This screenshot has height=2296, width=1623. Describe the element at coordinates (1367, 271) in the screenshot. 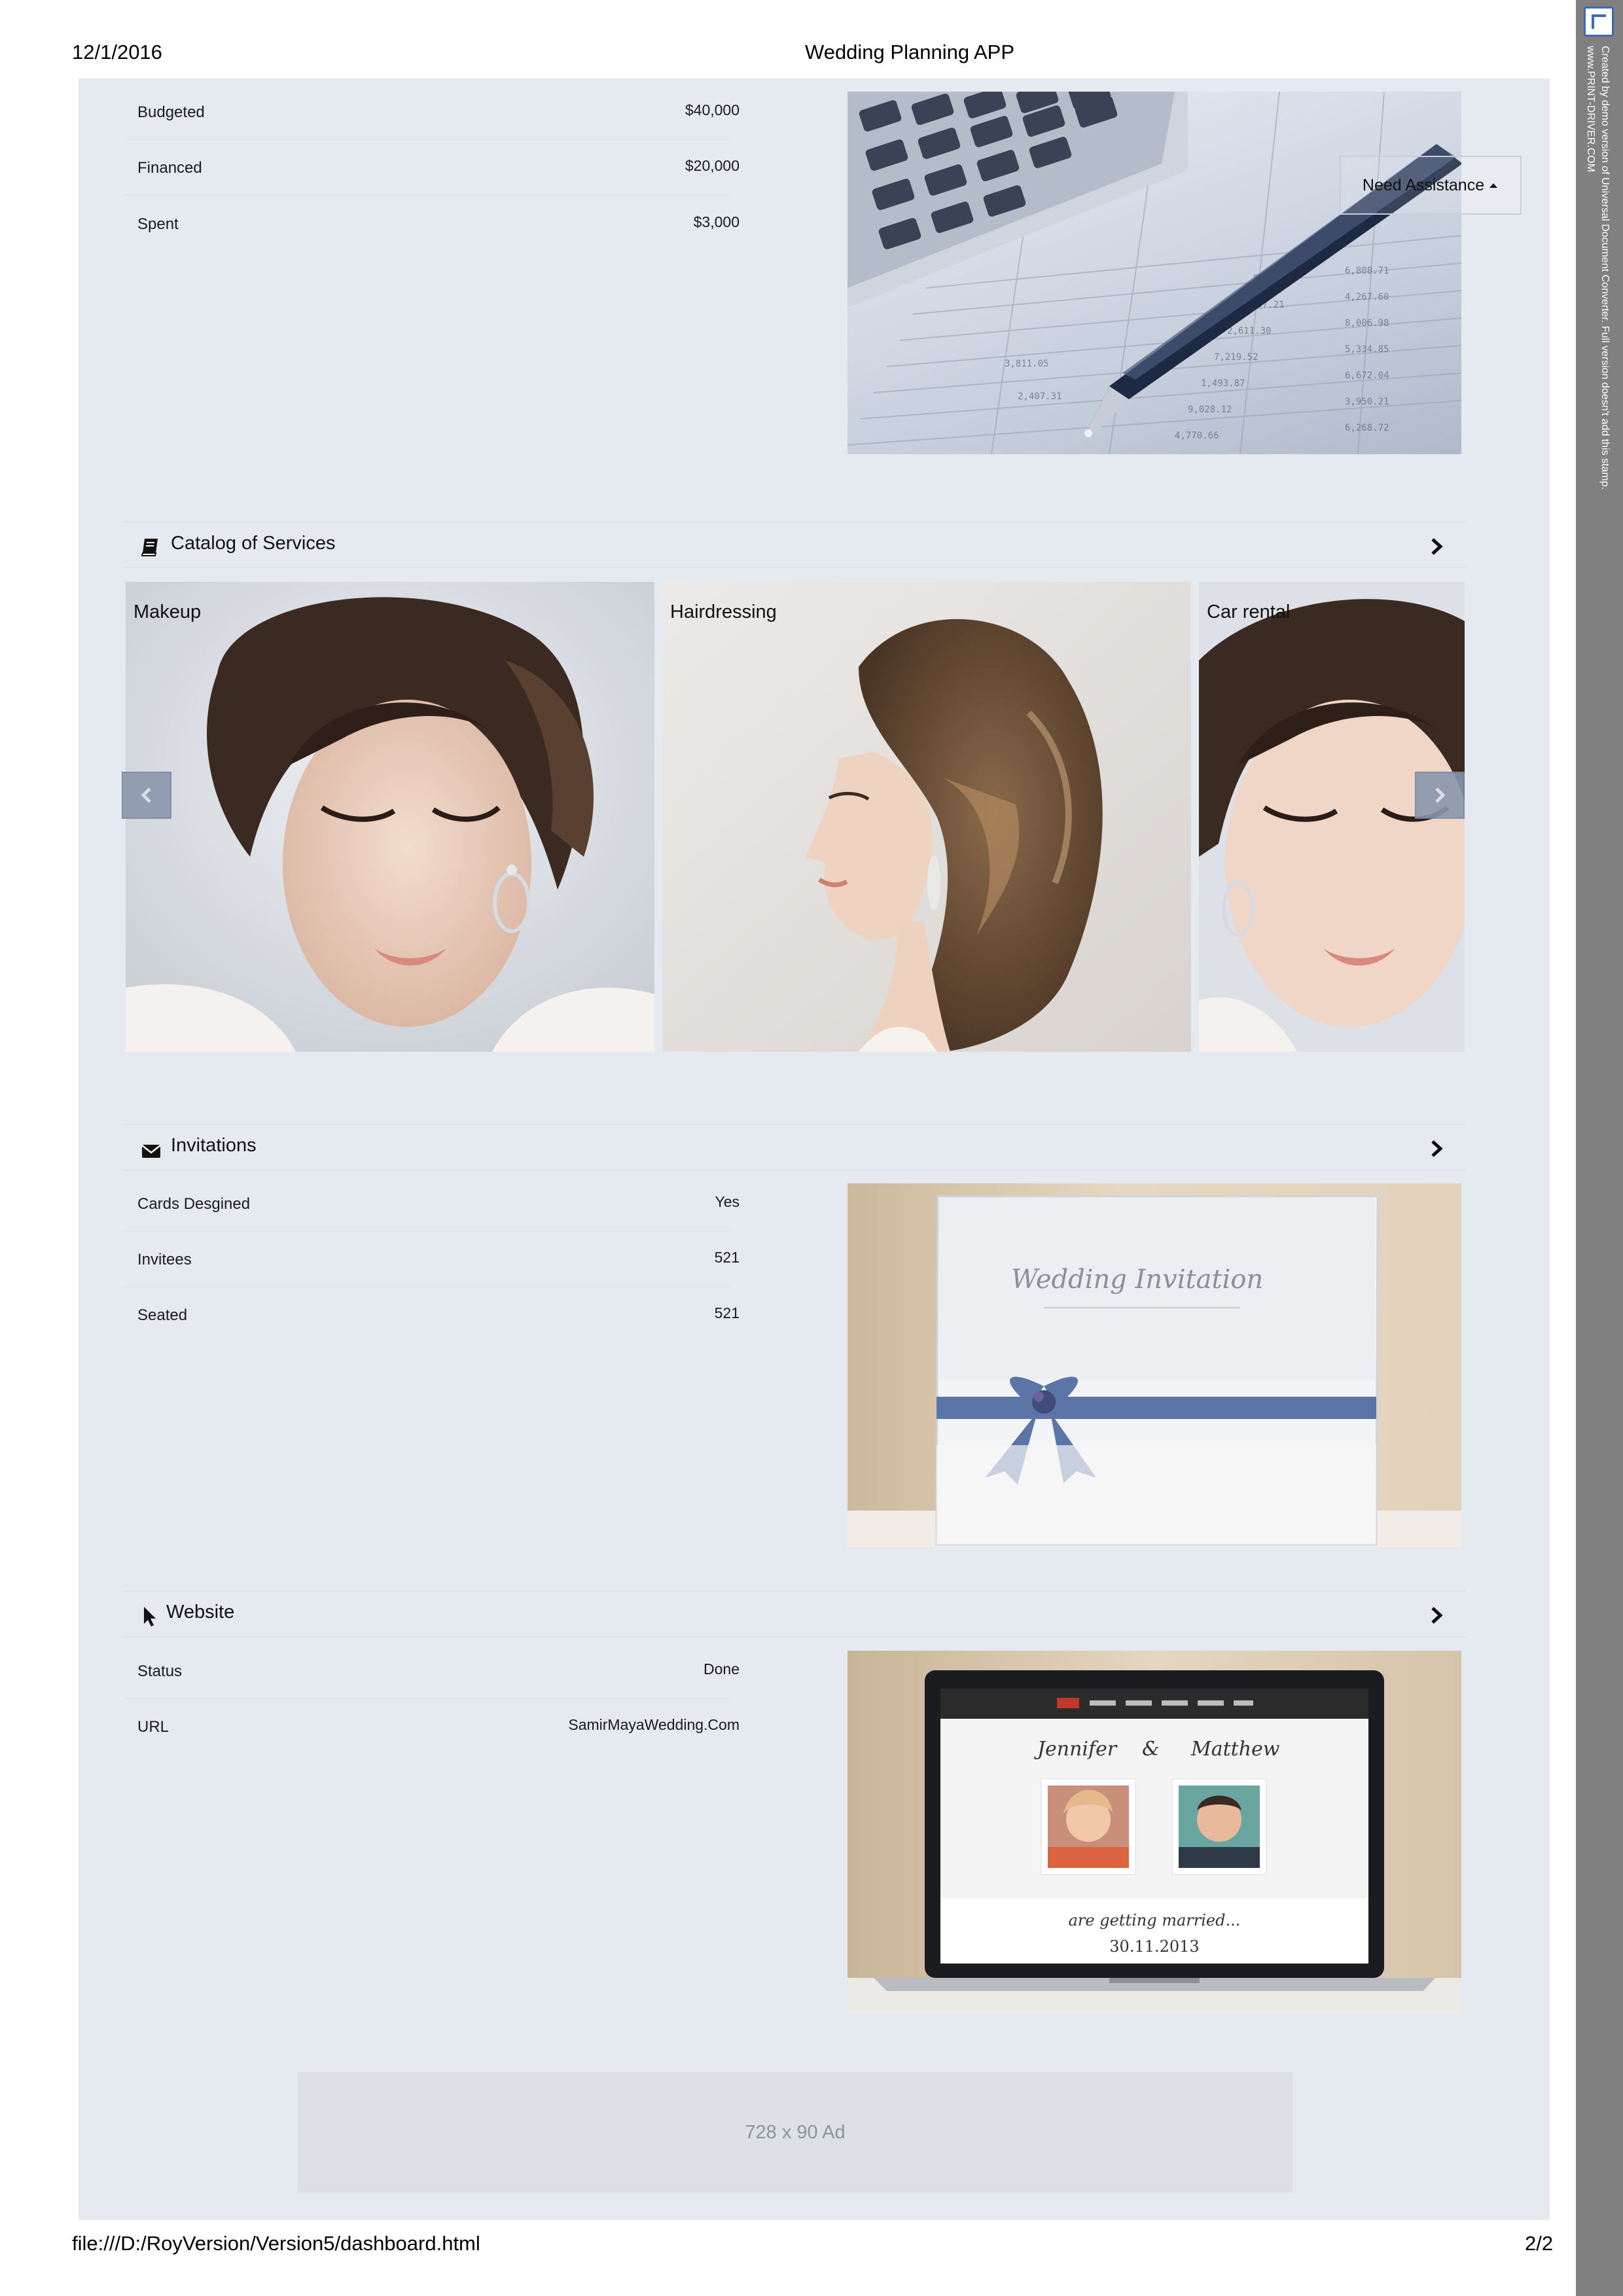

I see `svg-text: 6,808.71` at that location.